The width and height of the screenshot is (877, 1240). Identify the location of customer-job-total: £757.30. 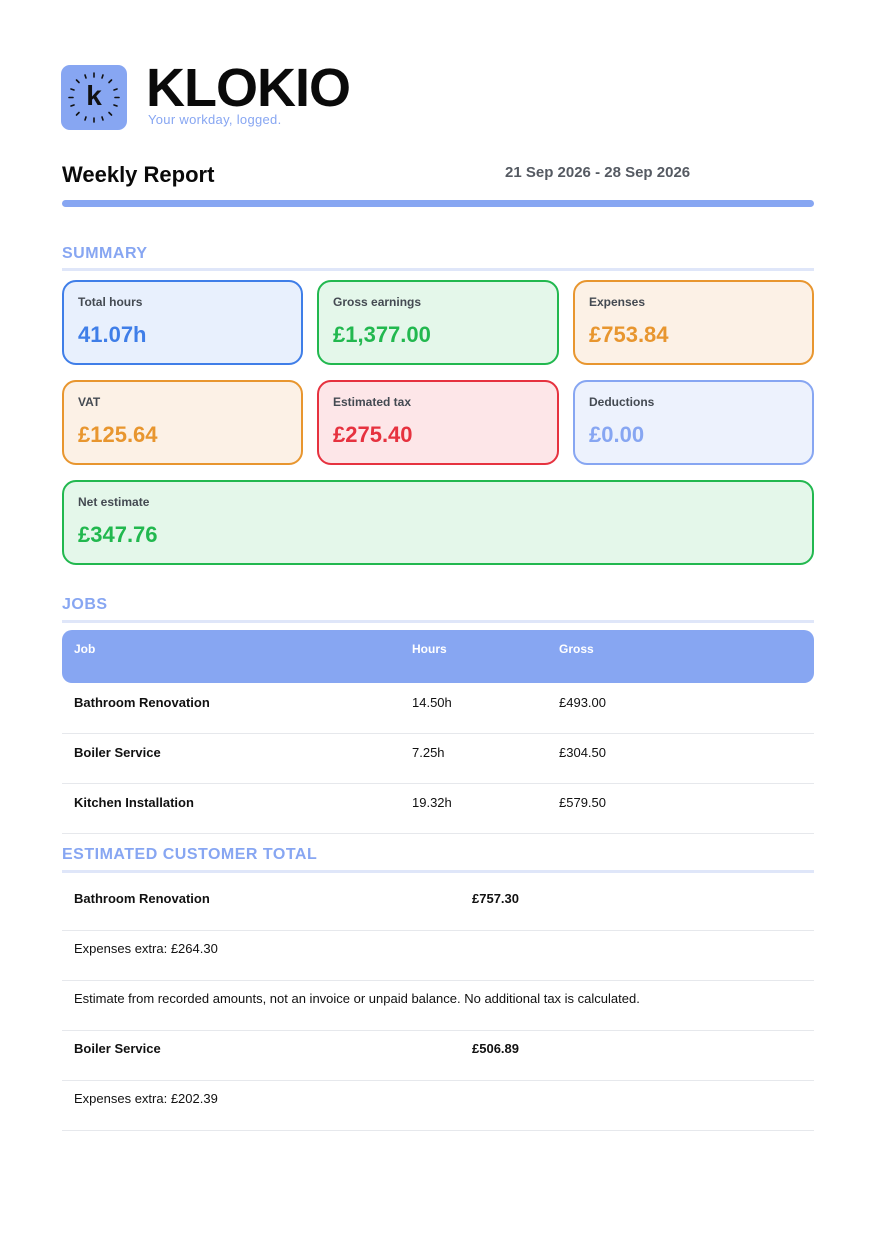
(495, 898).